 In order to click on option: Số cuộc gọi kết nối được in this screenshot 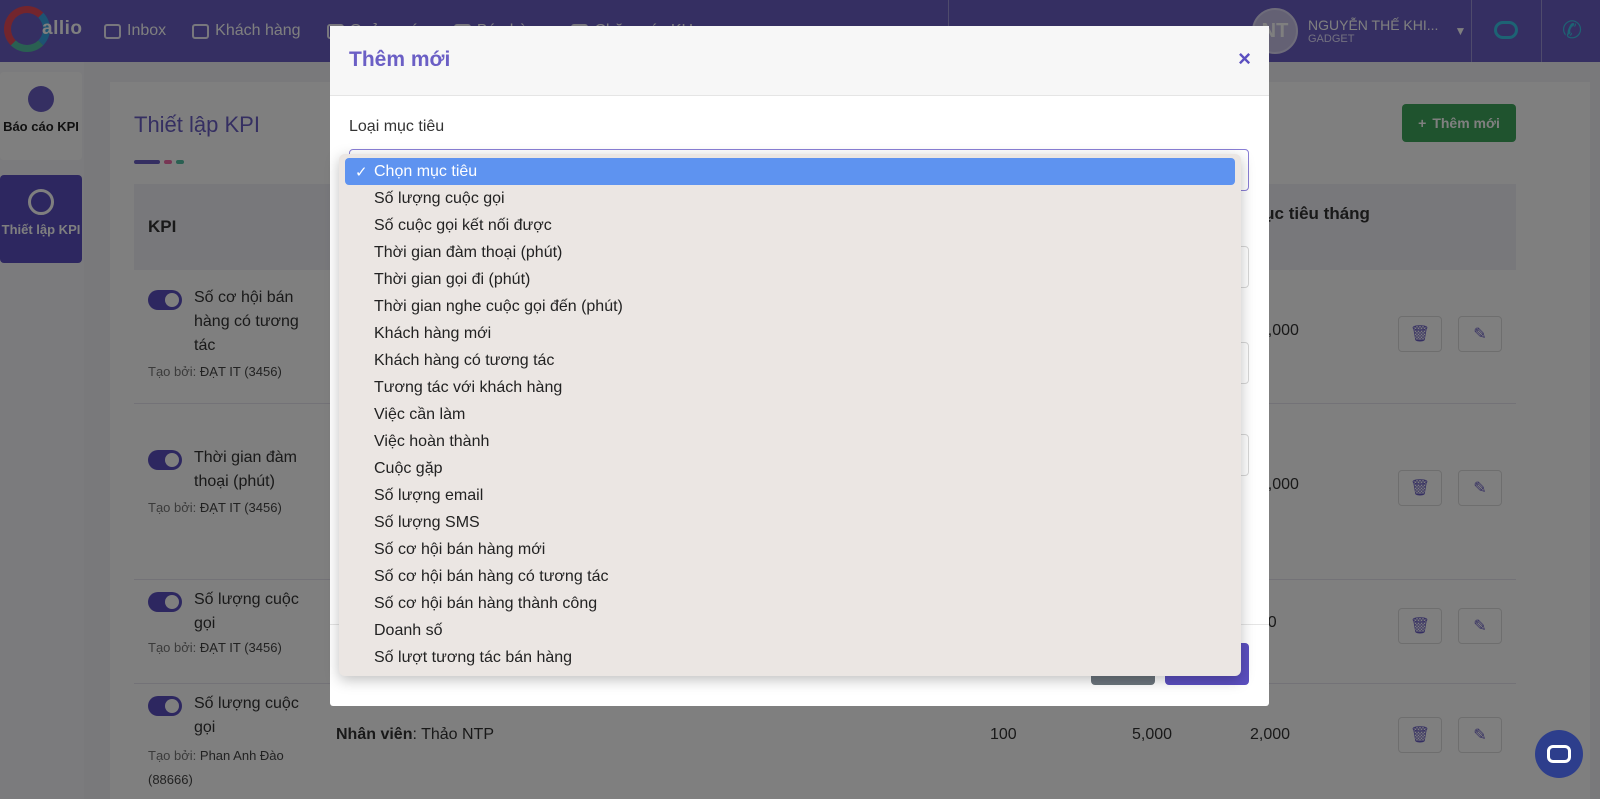, I will do `click(790, 225)`.